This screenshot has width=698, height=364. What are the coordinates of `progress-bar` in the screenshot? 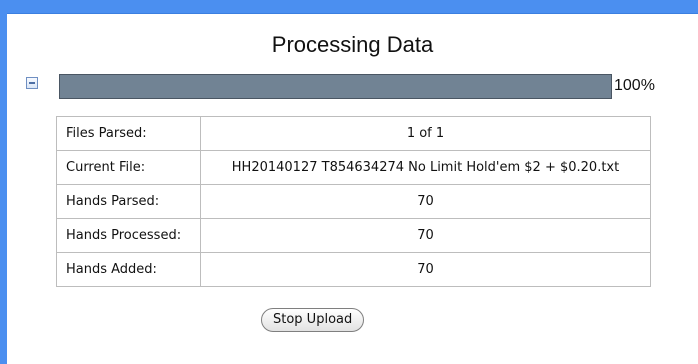 It's located at (335, 86).